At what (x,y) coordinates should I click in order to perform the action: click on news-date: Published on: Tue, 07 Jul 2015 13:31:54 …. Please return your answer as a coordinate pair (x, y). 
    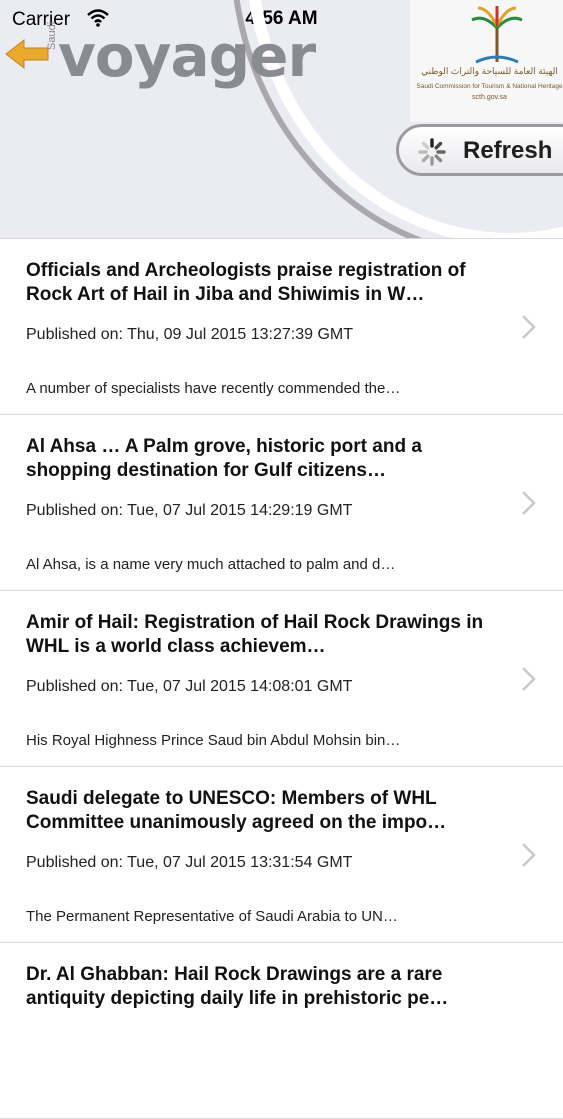
    Looking at the image, I should click on (189, 862).